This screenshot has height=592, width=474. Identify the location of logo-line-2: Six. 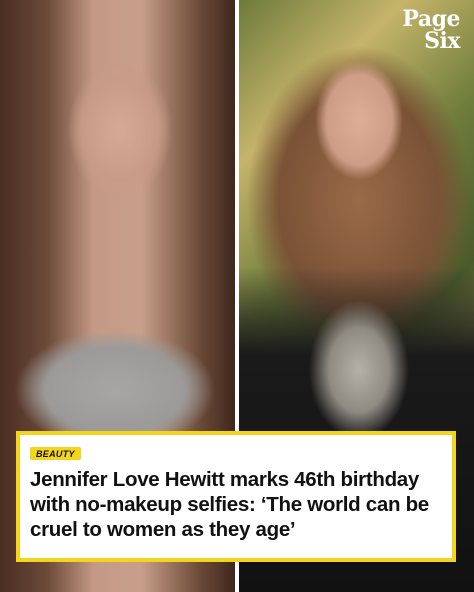
(442, 41).